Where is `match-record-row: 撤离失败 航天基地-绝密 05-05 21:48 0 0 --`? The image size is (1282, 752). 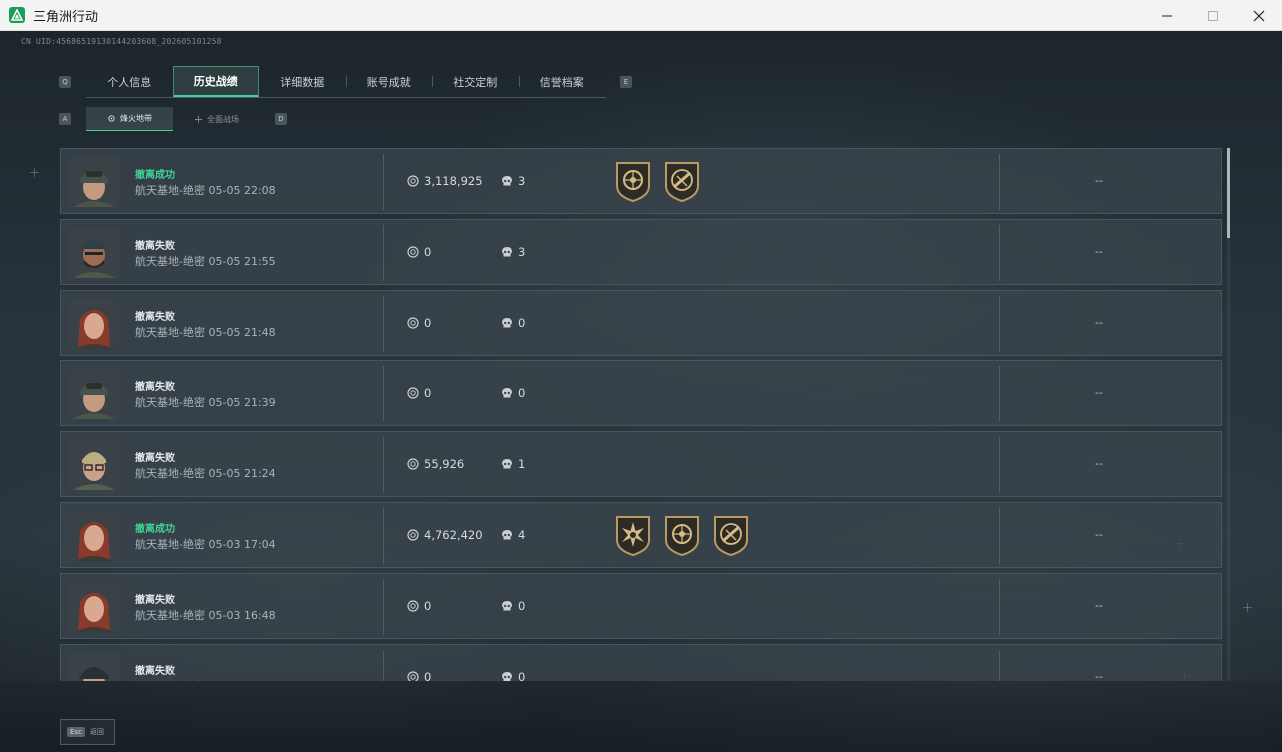
match-record-row: 撤离失败 航天基地-绝密 05-05 21:48 0 0 -- is located at coordinates (641, 322).